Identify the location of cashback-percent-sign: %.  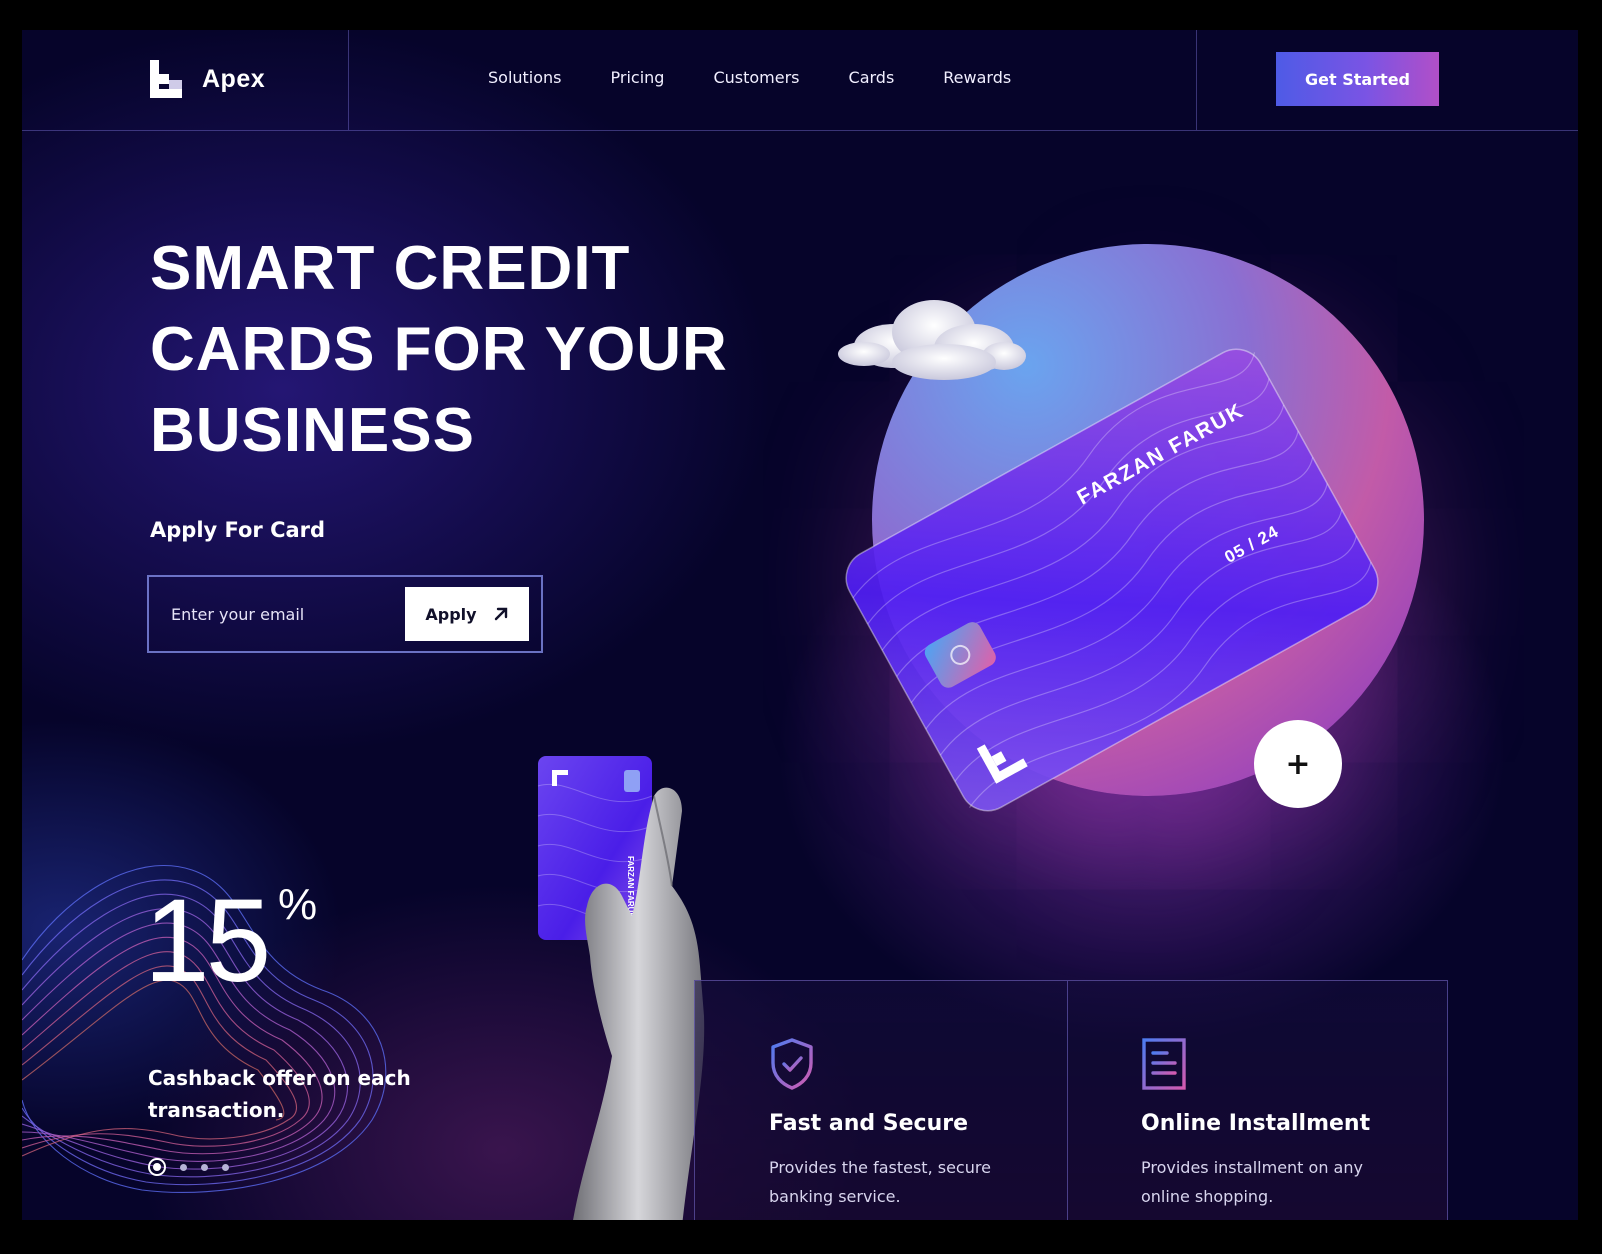
(298, 904).